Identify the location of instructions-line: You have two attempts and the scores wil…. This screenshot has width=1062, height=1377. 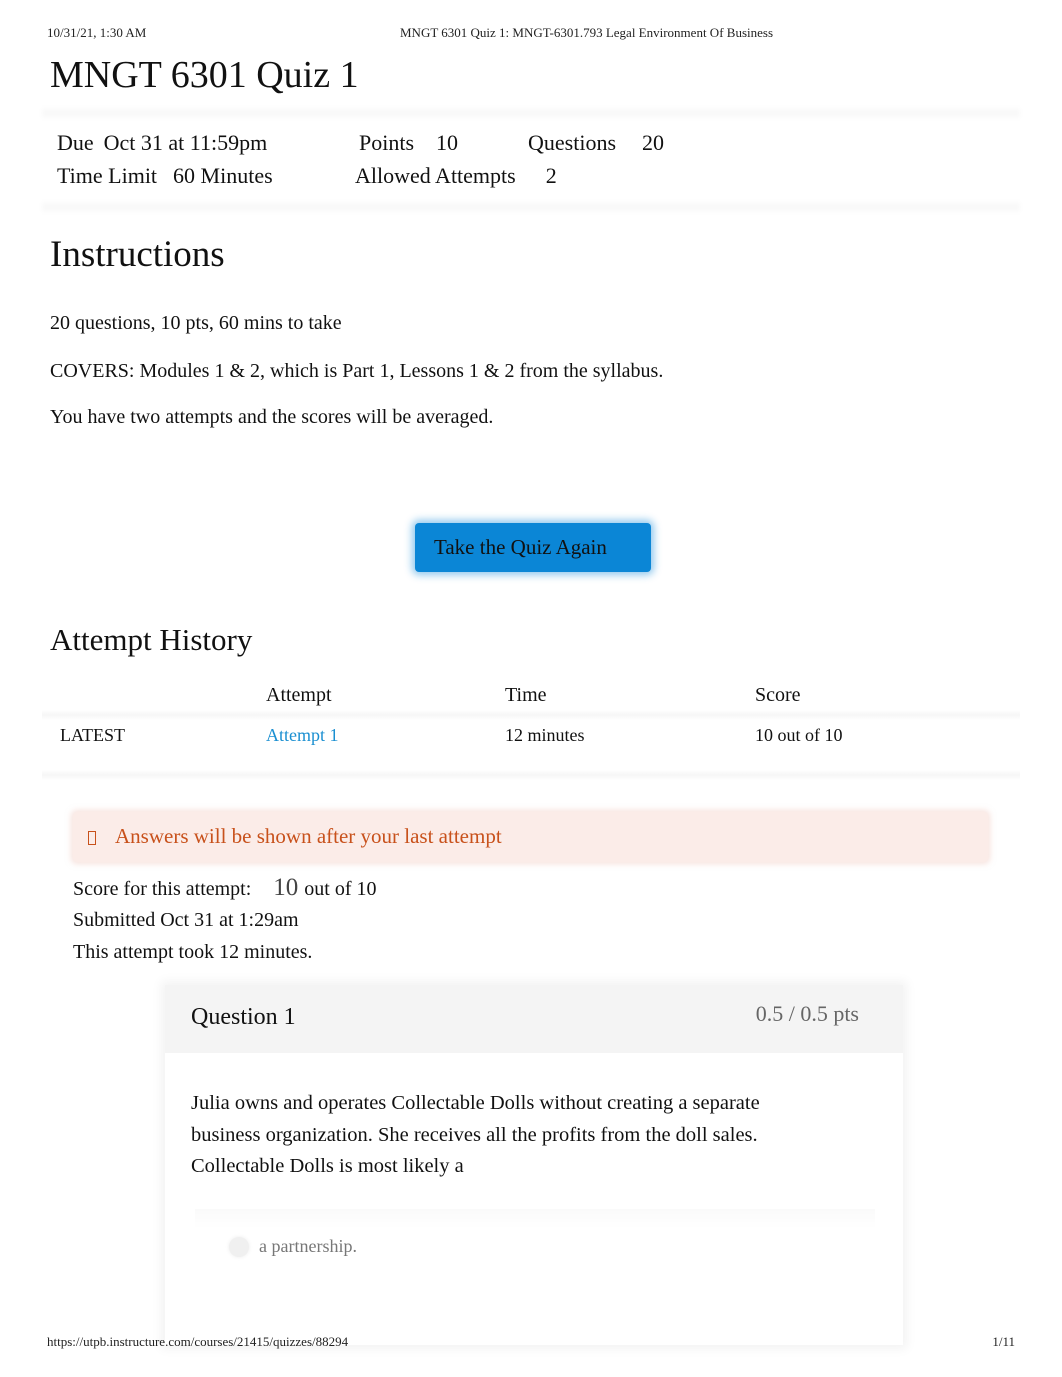
(272, 417).